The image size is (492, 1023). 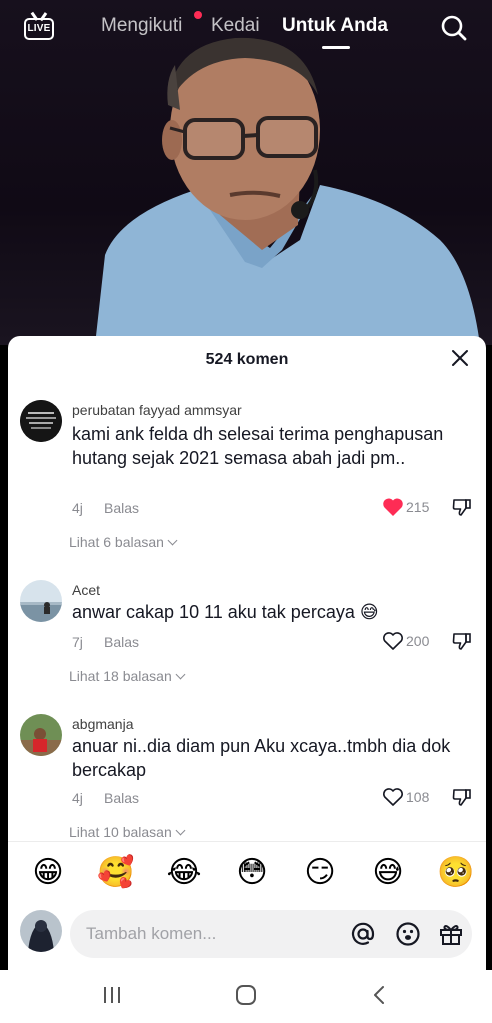 I want to click on live-label: LIVE, so click(x=39, y=28).